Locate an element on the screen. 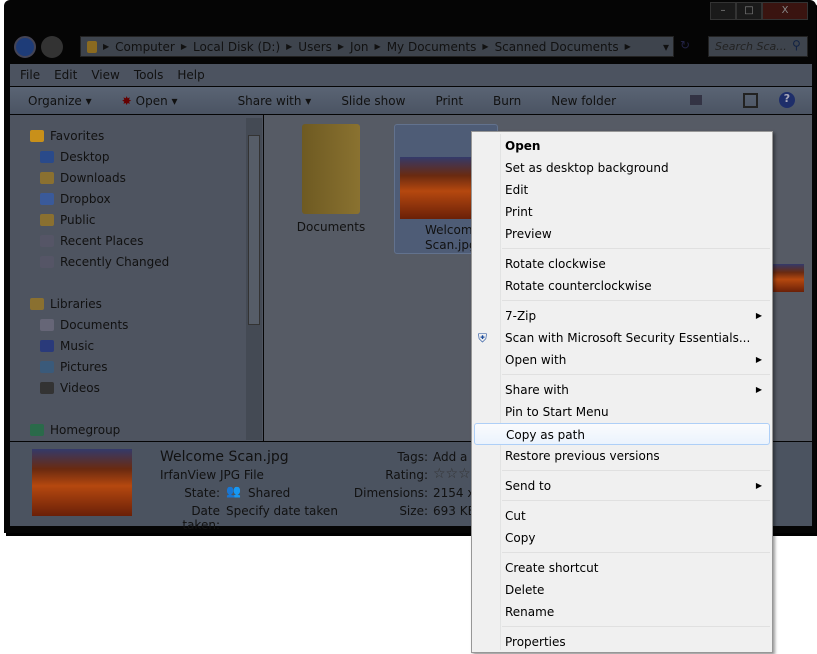 The width and height of the screenshot is (817, 654). menu-item-label: Share with is located at coordinates (537, 390).